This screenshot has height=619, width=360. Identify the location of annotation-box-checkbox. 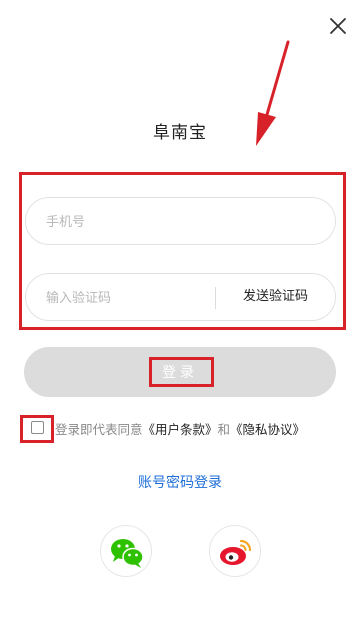
(37, 429).